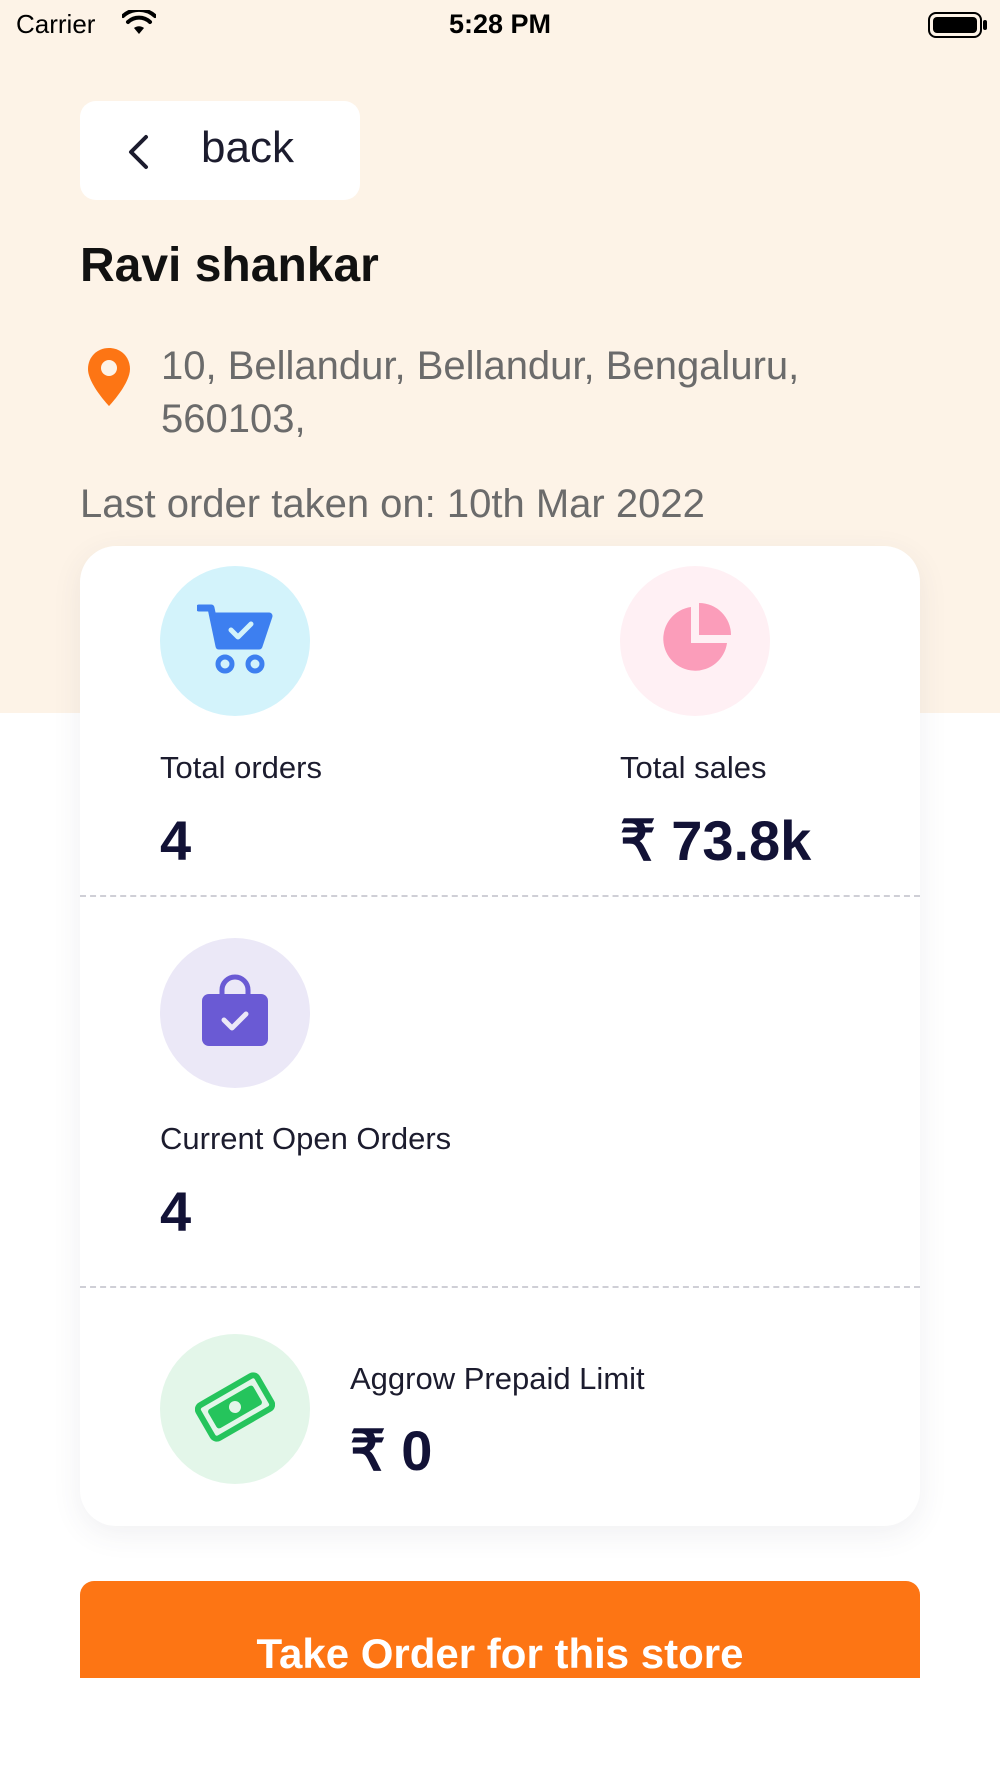 The height and width of the screenshot is (1778, 1000). What do you see at coordinates (693, 767) in the screenshot?
I see `total-sales-label: Total sales` at bounding box center [693, 767].